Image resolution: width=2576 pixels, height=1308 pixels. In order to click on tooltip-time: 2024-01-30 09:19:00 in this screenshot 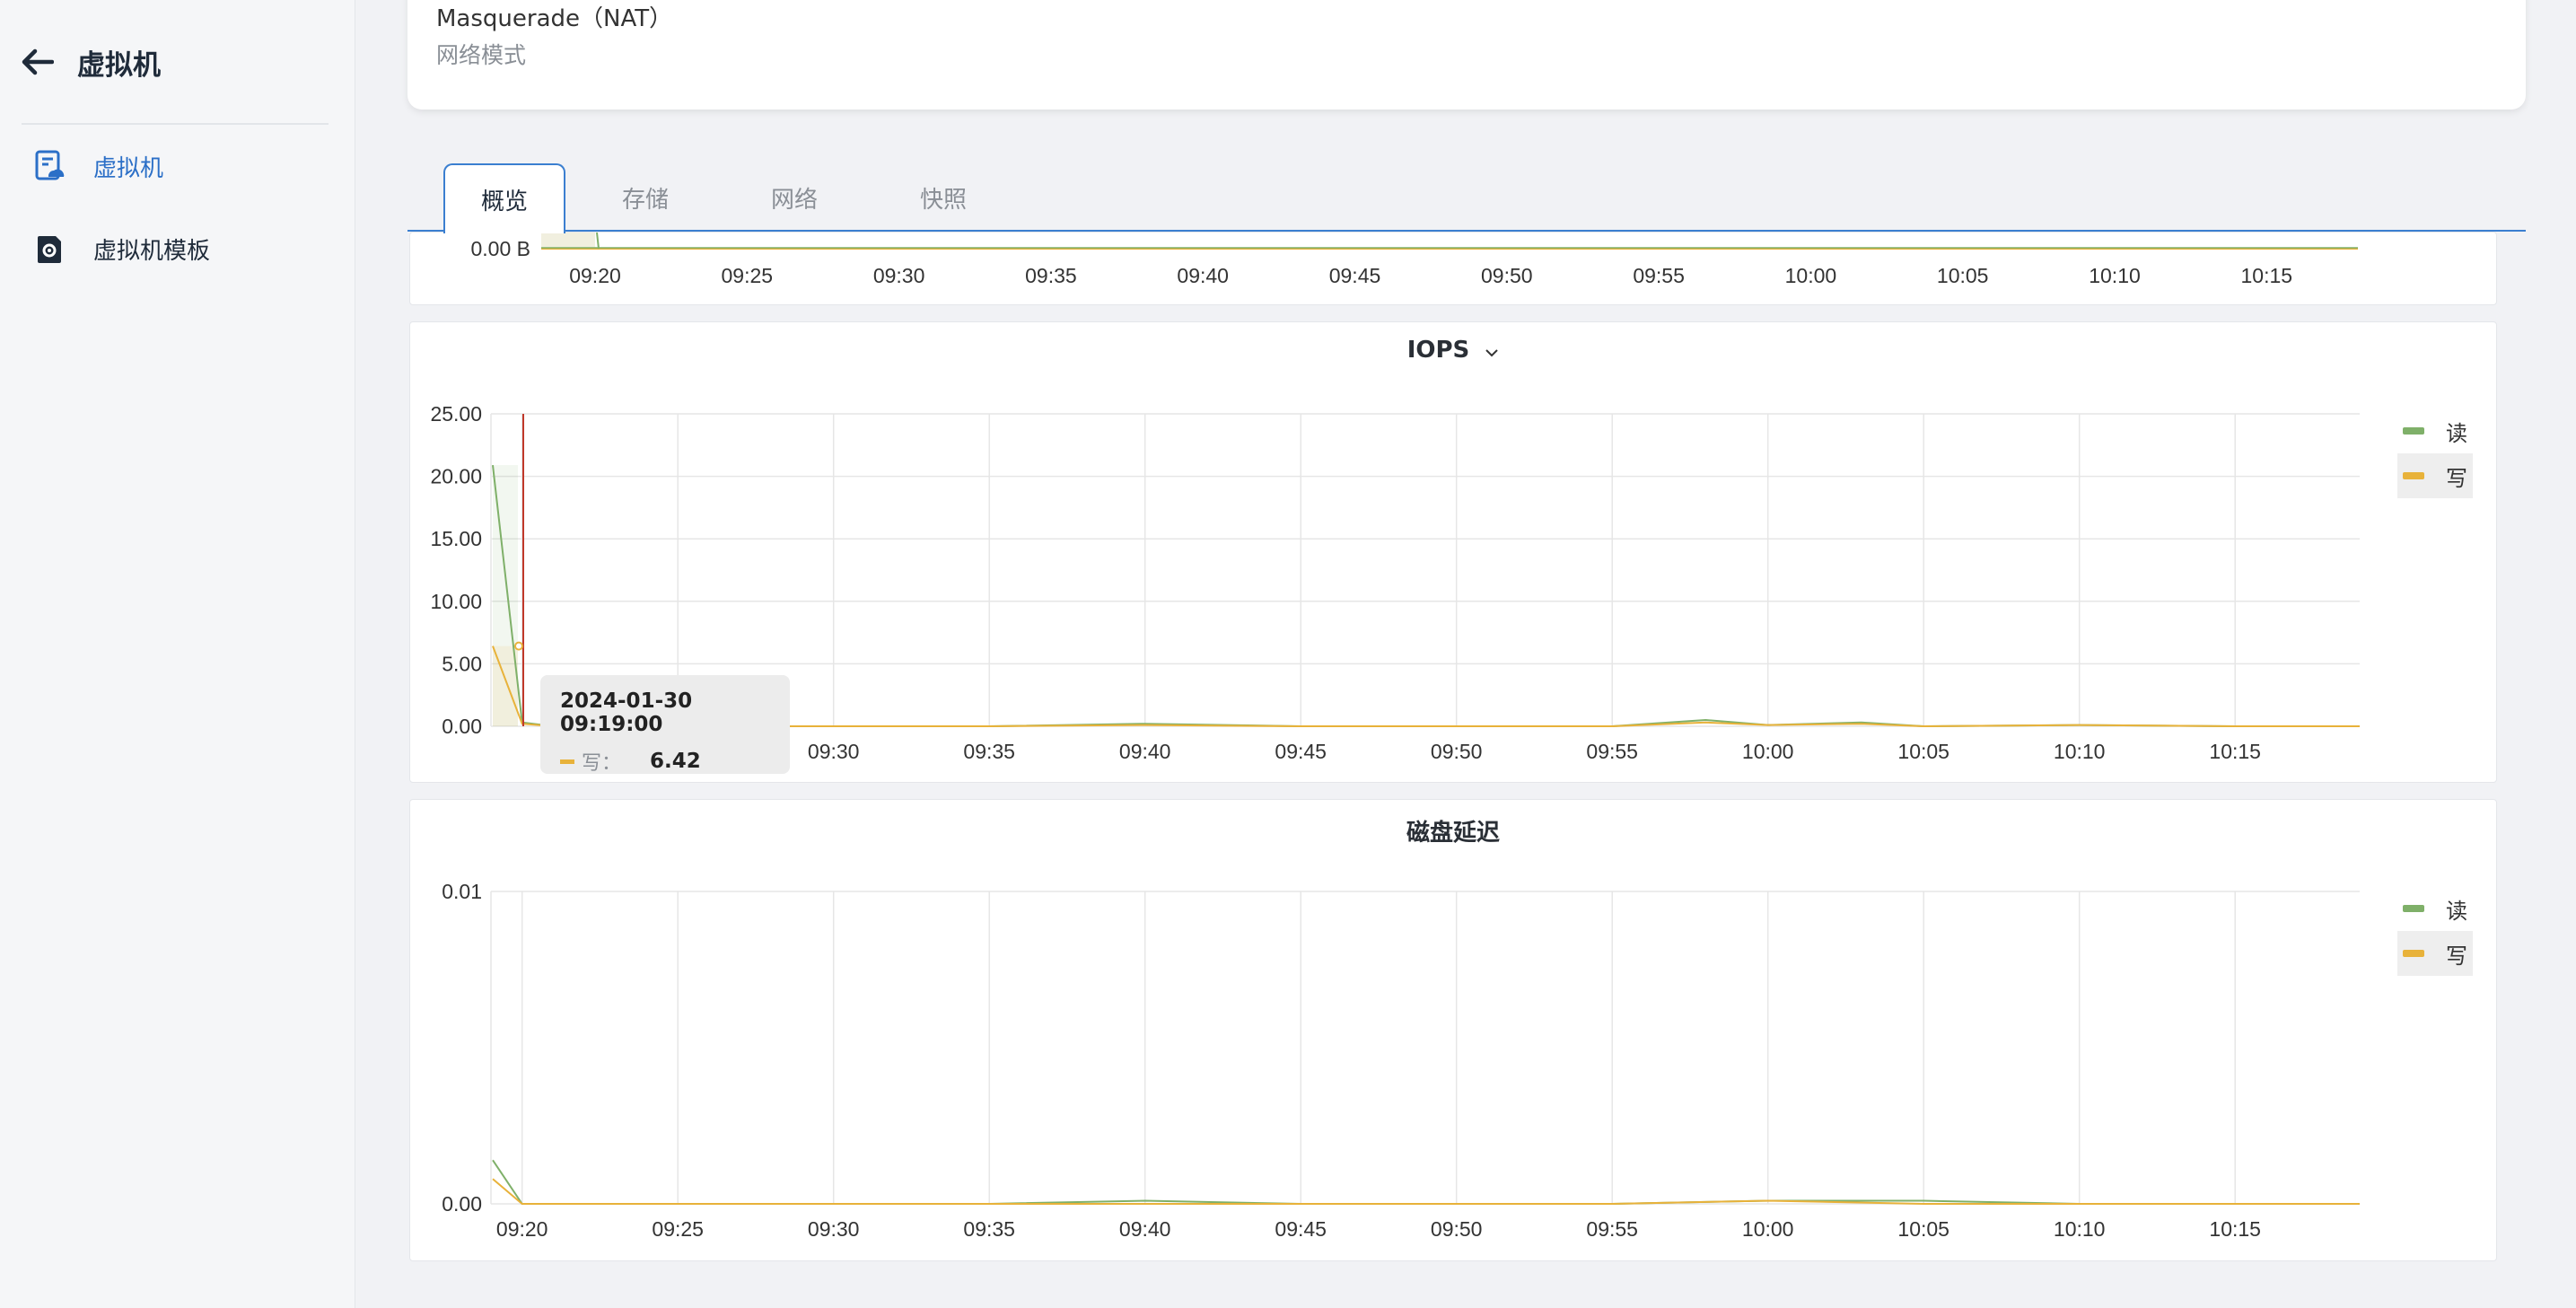, I will do `click(626, 712)`.